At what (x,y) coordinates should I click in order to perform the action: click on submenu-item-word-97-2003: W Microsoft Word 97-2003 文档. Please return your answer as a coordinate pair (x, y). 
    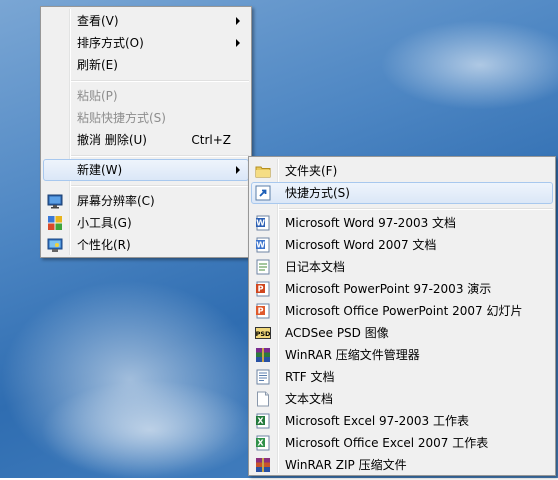
    Looking at the image, I should click on (402, 223).